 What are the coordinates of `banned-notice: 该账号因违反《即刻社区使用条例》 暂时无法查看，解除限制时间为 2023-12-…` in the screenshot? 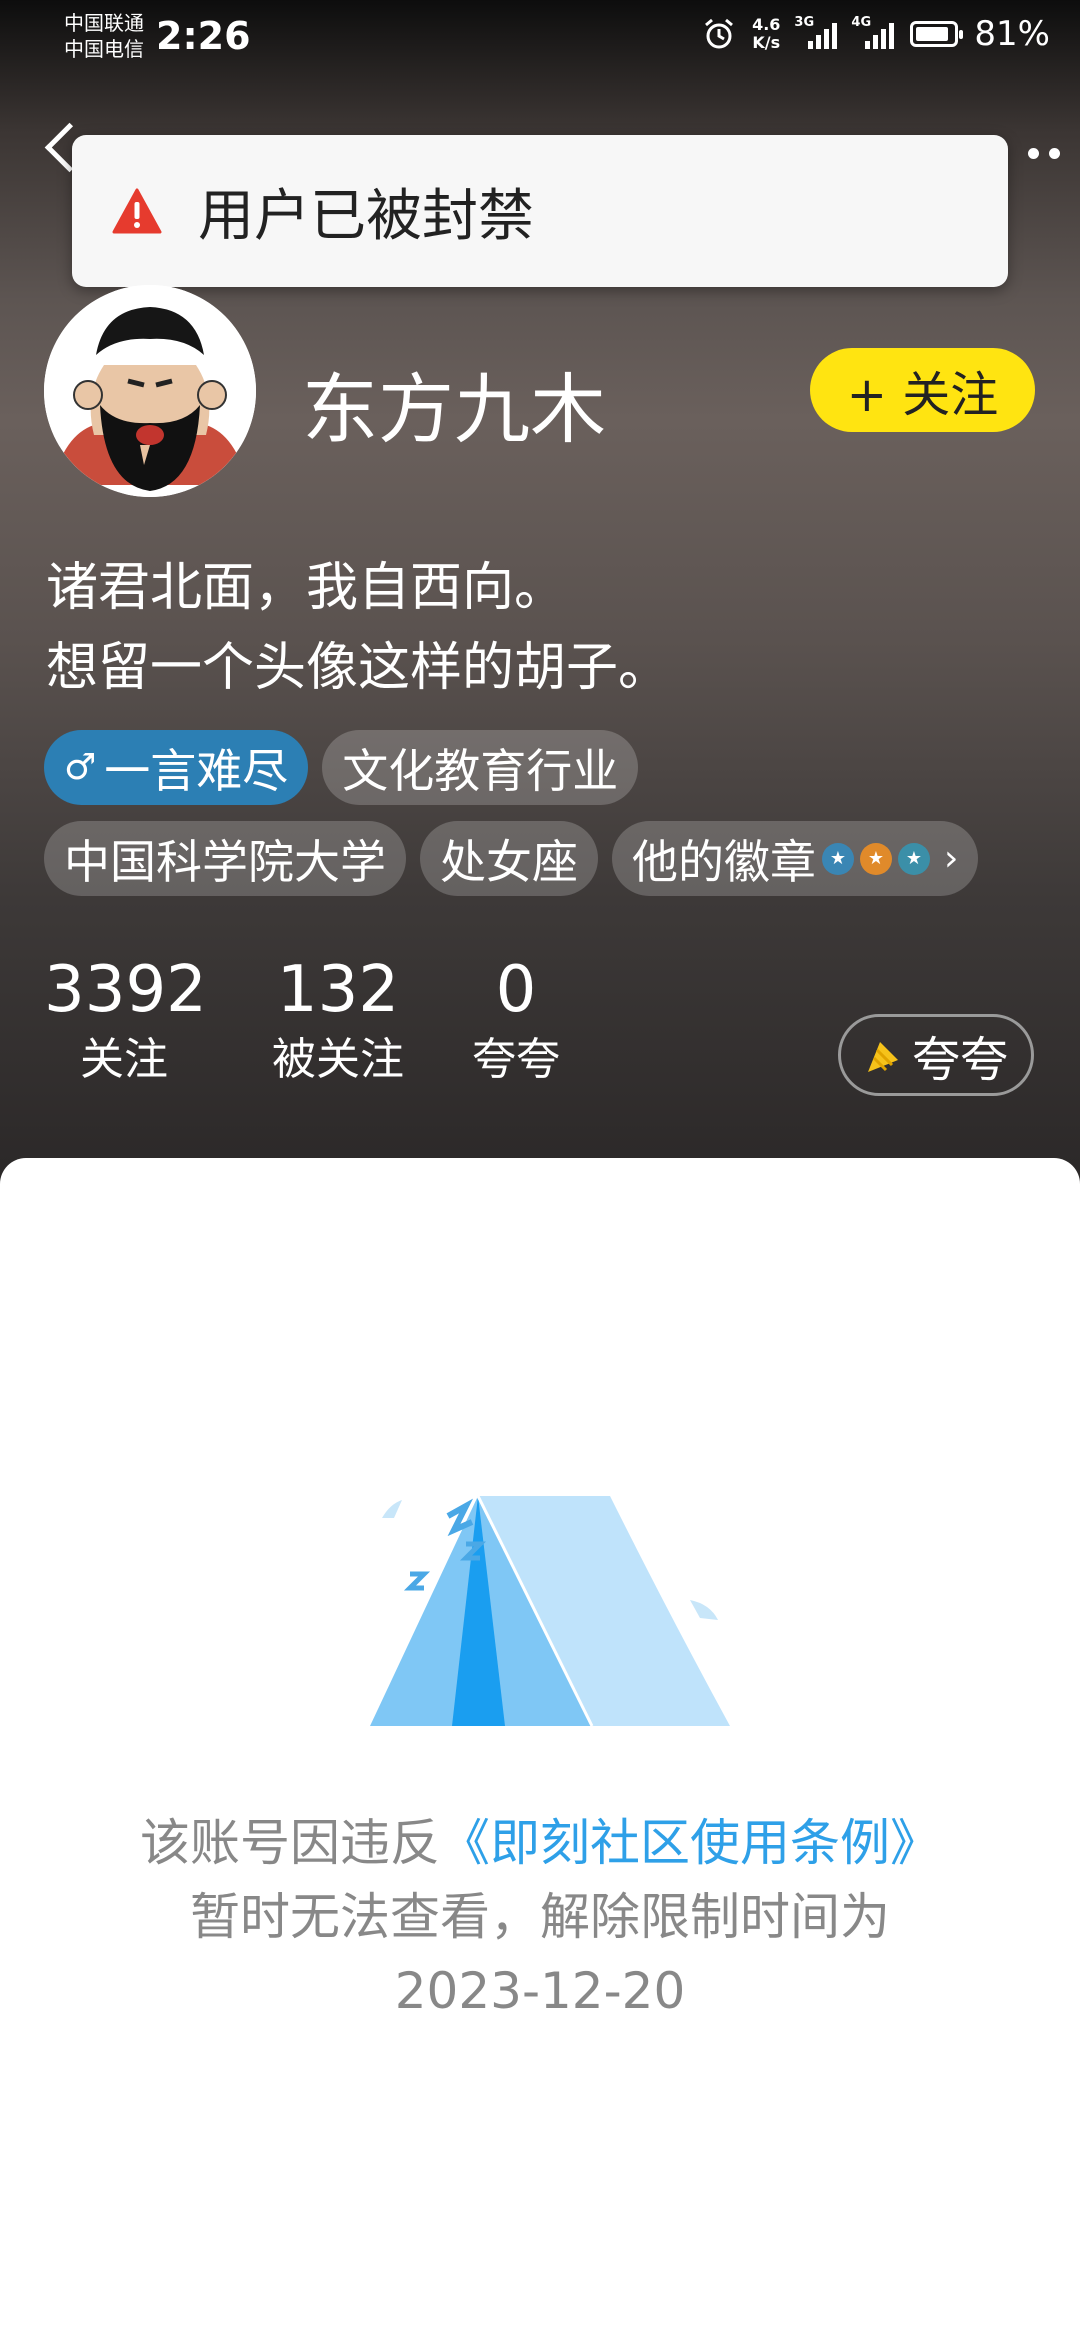 It's located at (540, 1917).